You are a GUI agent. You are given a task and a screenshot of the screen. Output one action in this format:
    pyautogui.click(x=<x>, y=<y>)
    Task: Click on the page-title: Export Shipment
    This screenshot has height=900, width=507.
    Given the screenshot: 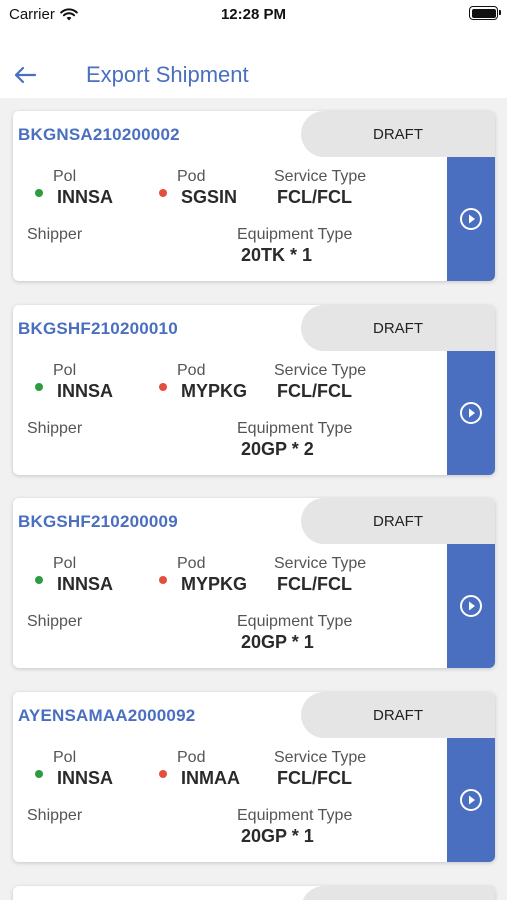 What is the action you would take?
    pyautogui.click(x=167, y=74)
    